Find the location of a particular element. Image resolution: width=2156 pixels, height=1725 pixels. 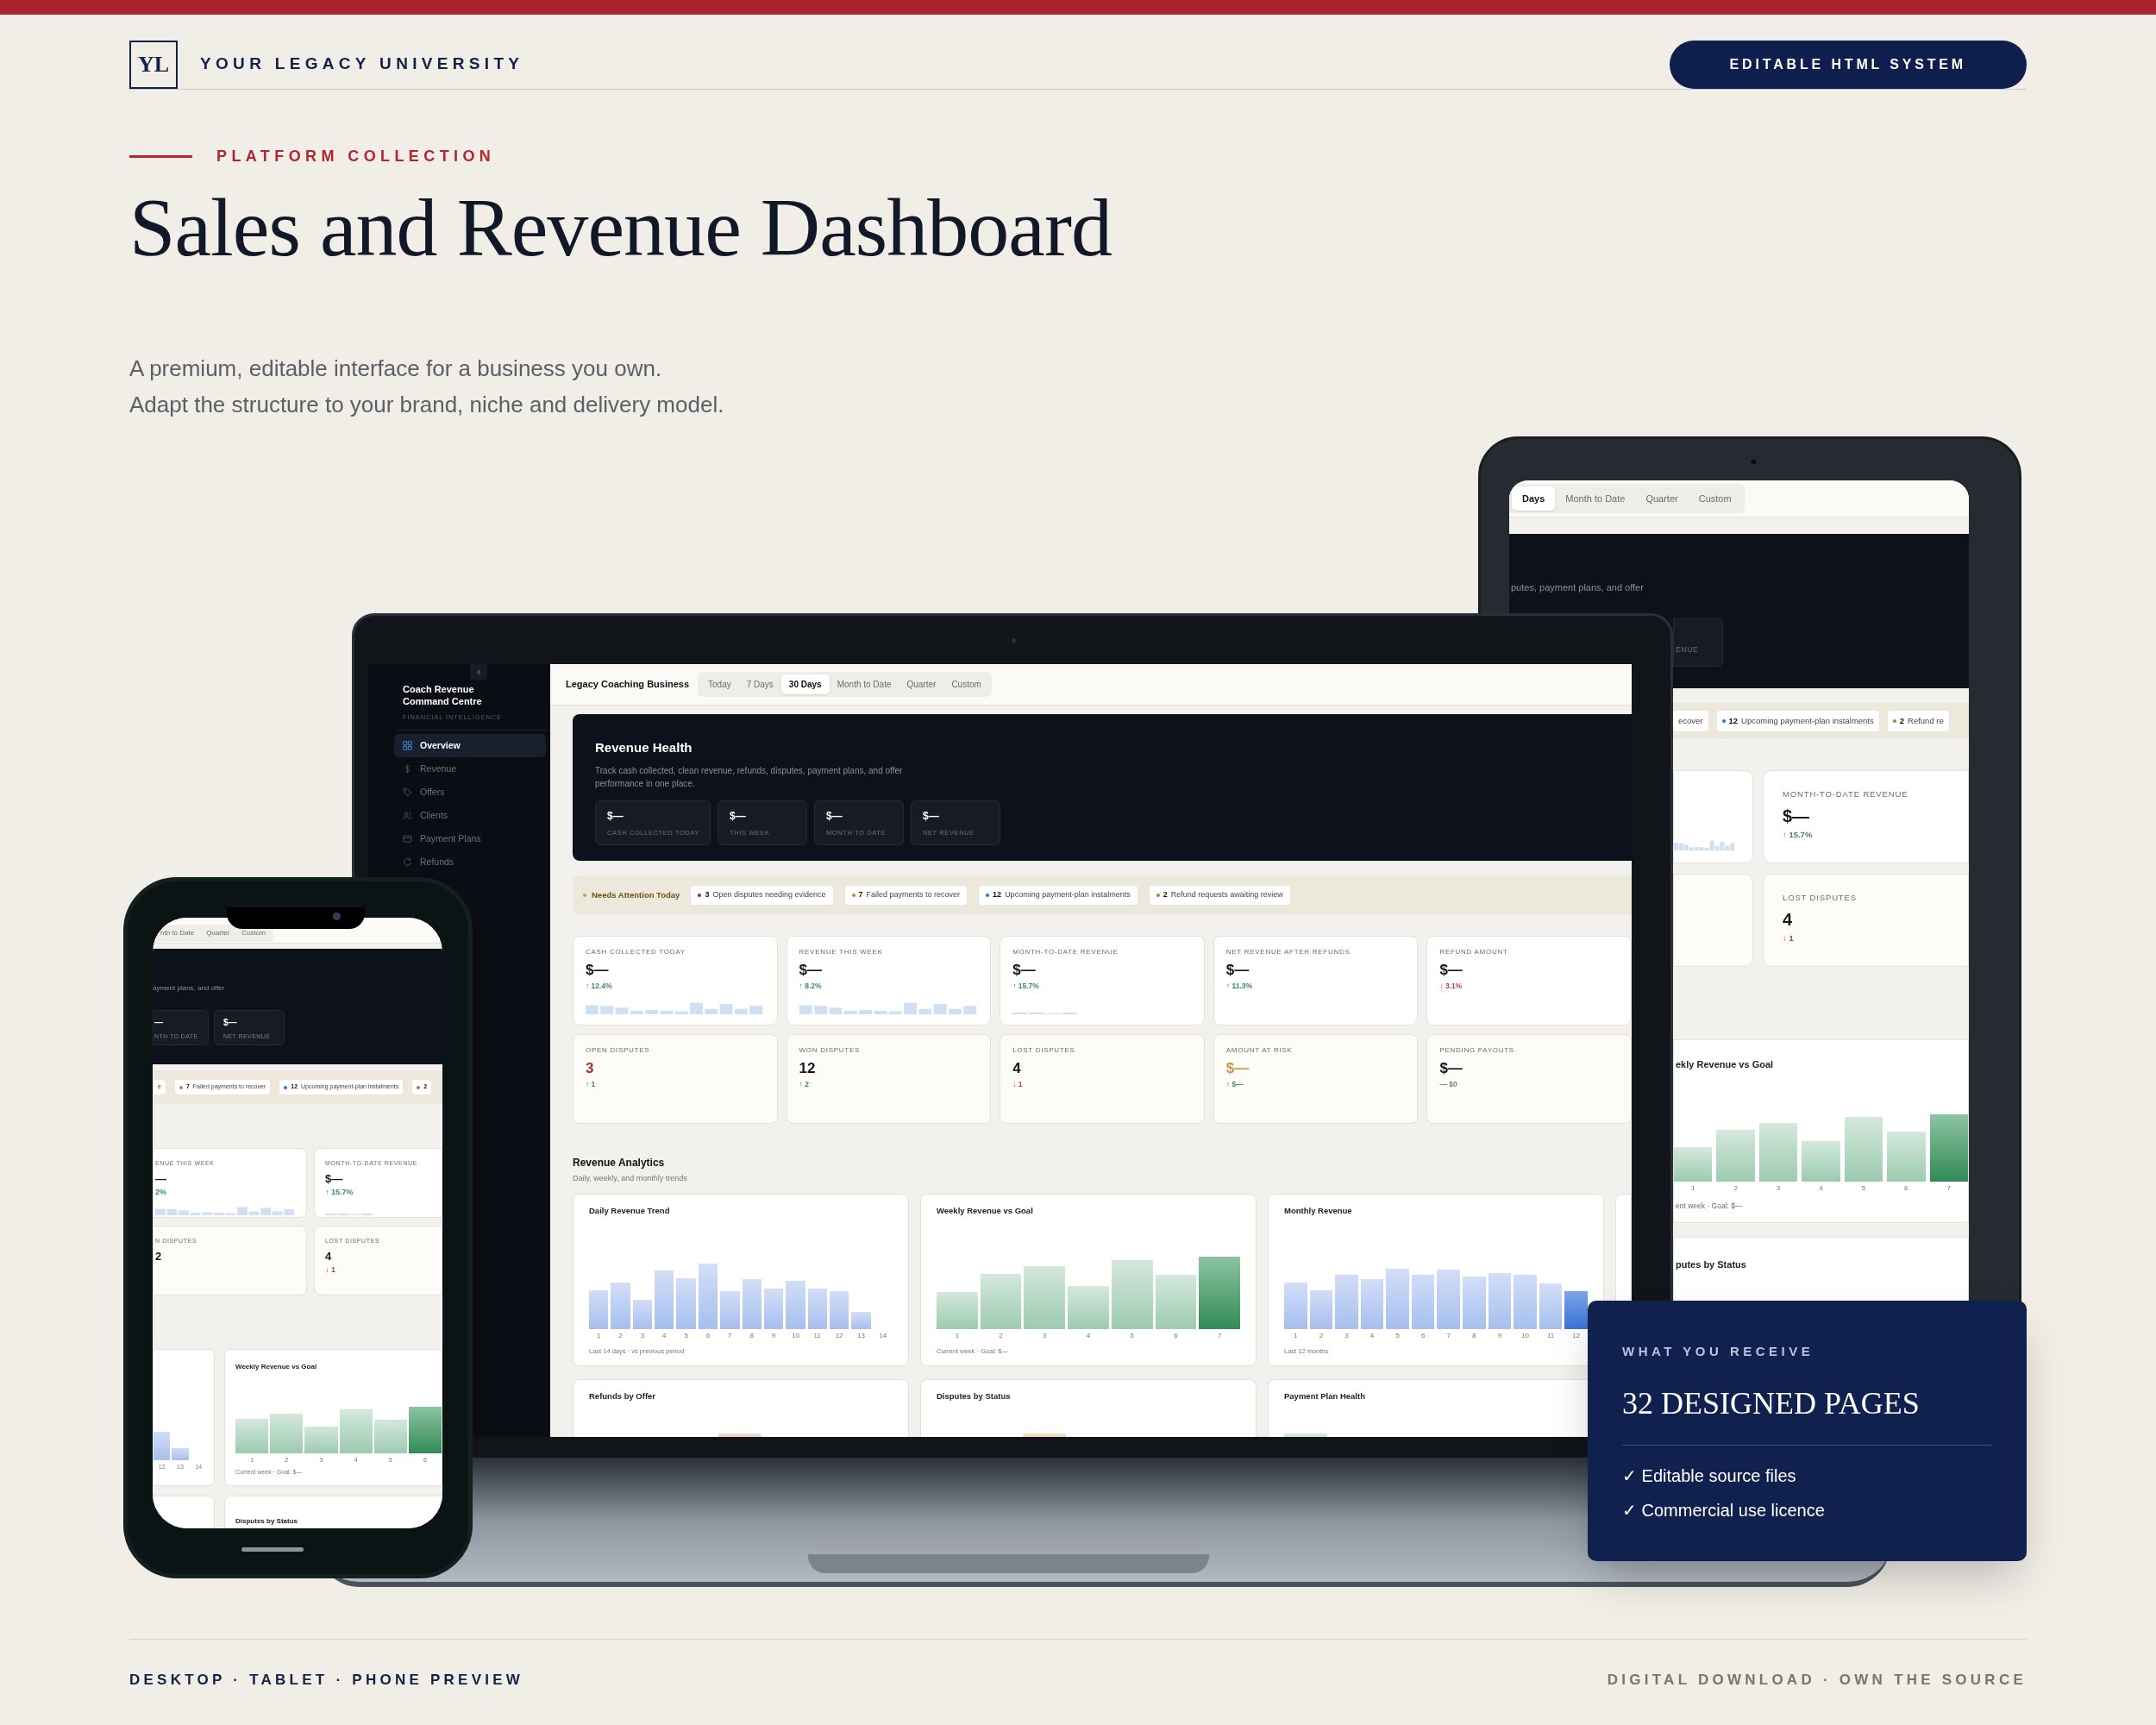

axis-label: 10 is located at coordinates (1525, 1335).